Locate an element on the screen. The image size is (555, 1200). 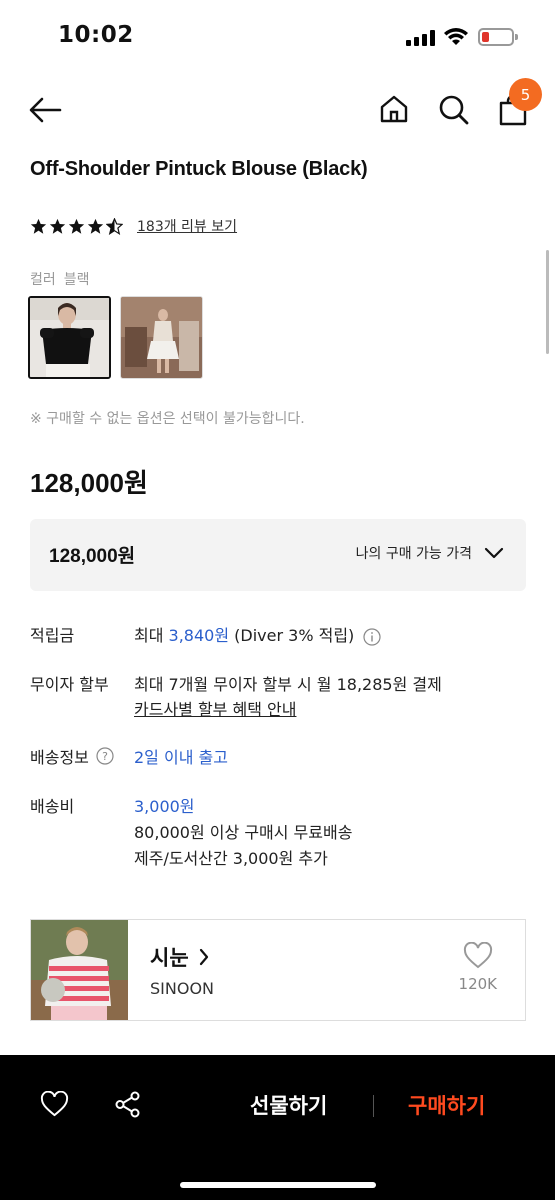
review-link: 183개 리뷰 보기 is located at coordinates (187, 226).